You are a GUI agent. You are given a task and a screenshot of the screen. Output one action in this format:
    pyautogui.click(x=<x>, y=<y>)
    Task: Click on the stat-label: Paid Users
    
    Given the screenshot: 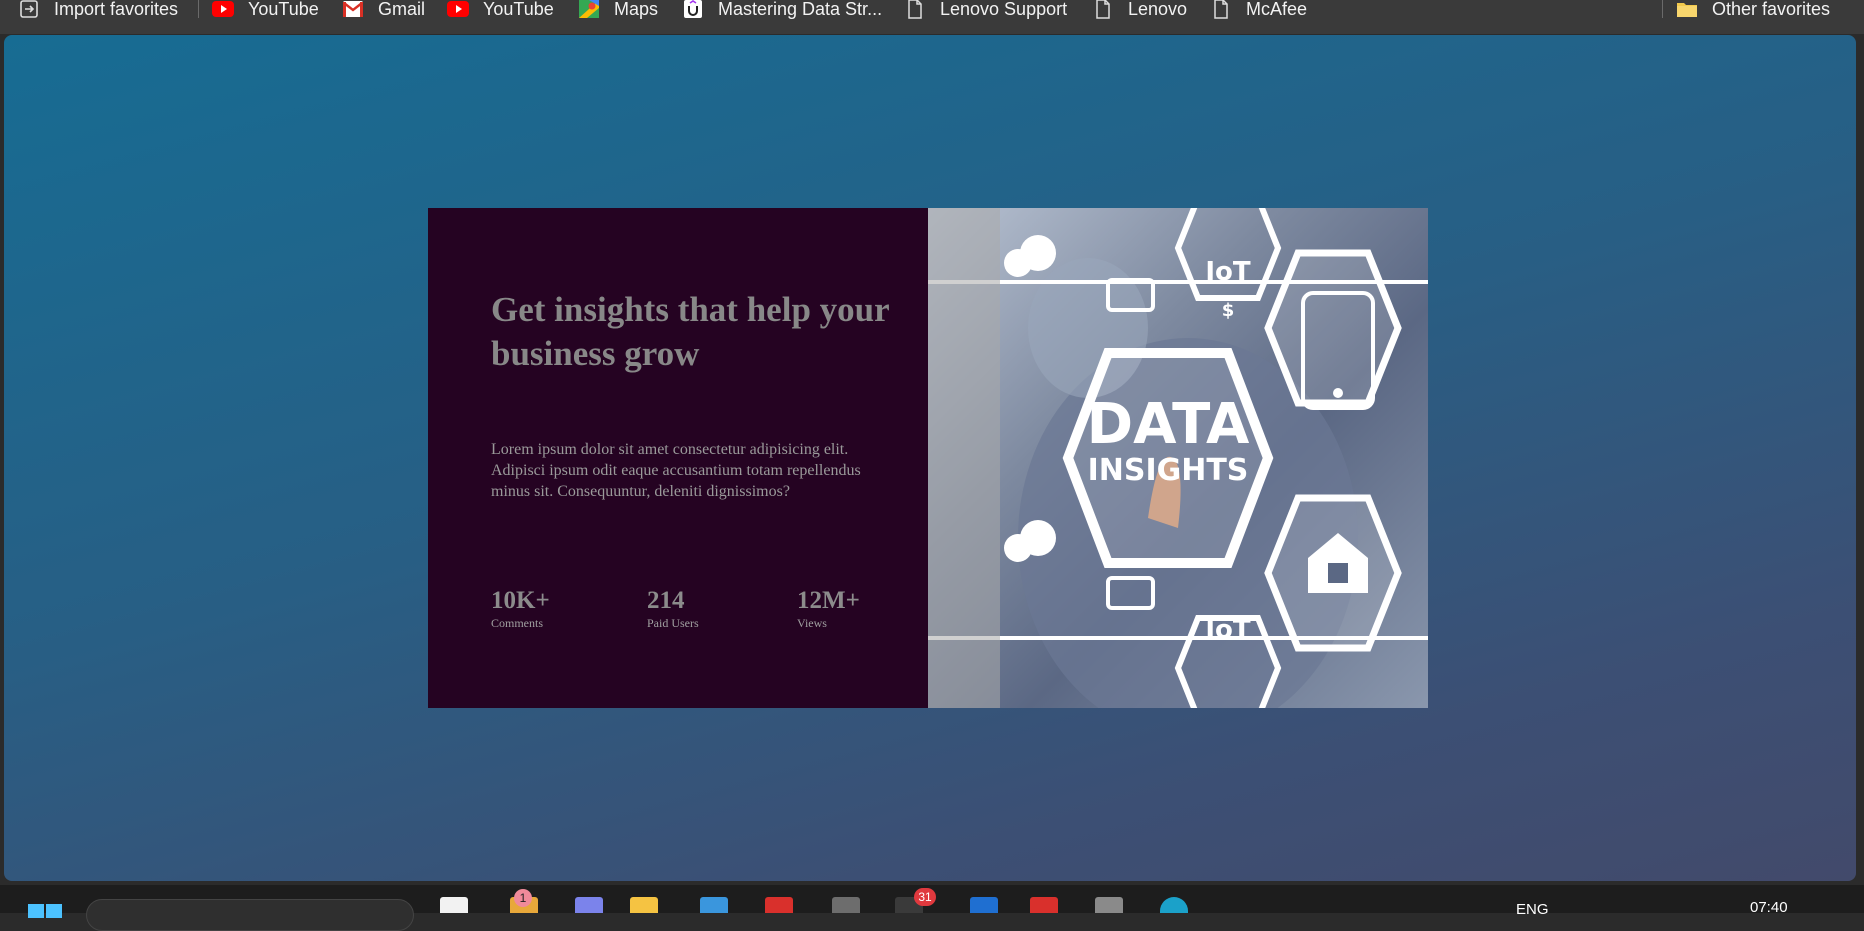 What is the action you would take?
    pyautogui.click(x=673, y=623)
    